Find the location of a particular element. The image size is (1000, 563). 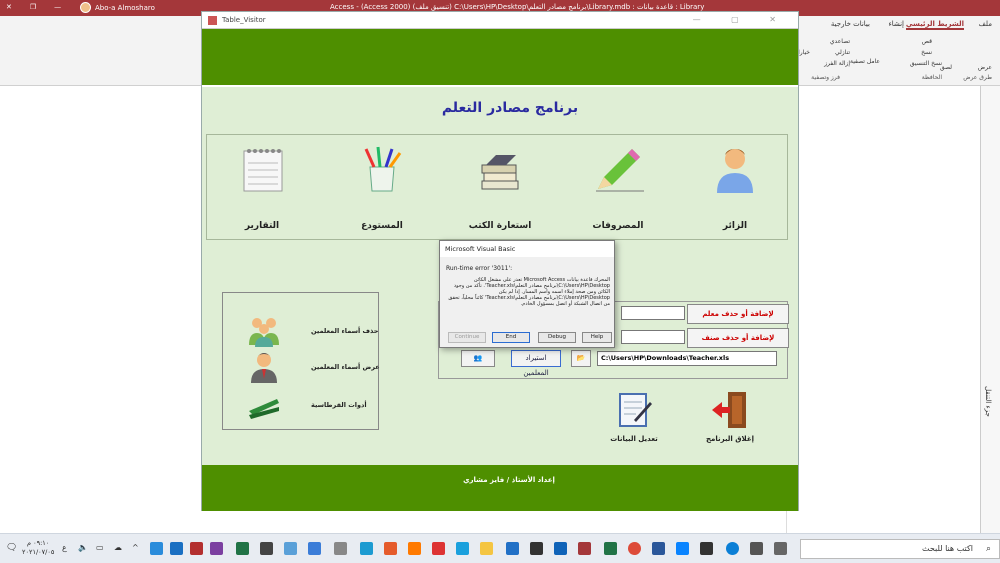

notification-icon: 🗨 is located at coordinates (11, 548).